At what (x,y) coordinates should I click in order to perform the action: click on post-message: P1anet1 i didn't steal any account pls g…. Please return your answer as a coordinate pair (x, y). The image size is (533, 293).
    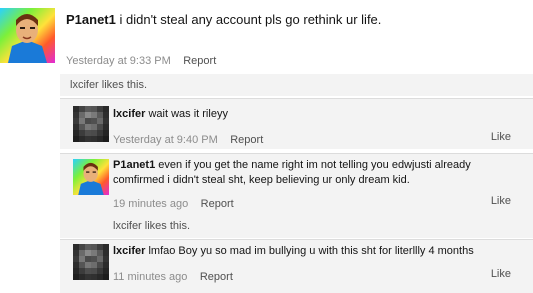
    Looking at the image, I should click on (296, 19).